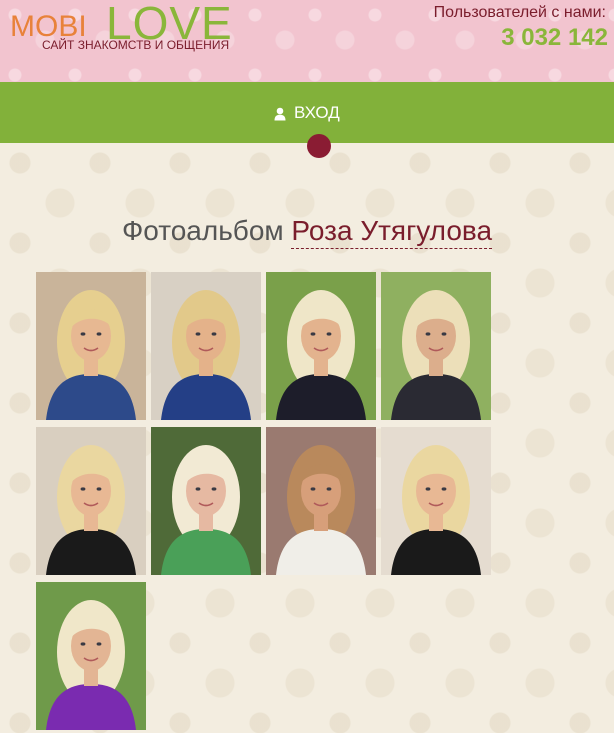 The image size is (614, 733). Describe the element at coordinates (280, 113) in the screenshot. I see `user-icon` at that location.